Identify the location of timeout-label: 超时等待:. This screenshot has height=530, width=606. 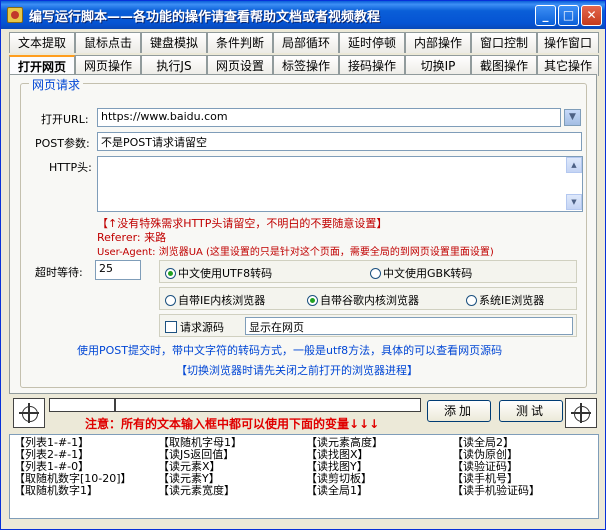
(59, 272).